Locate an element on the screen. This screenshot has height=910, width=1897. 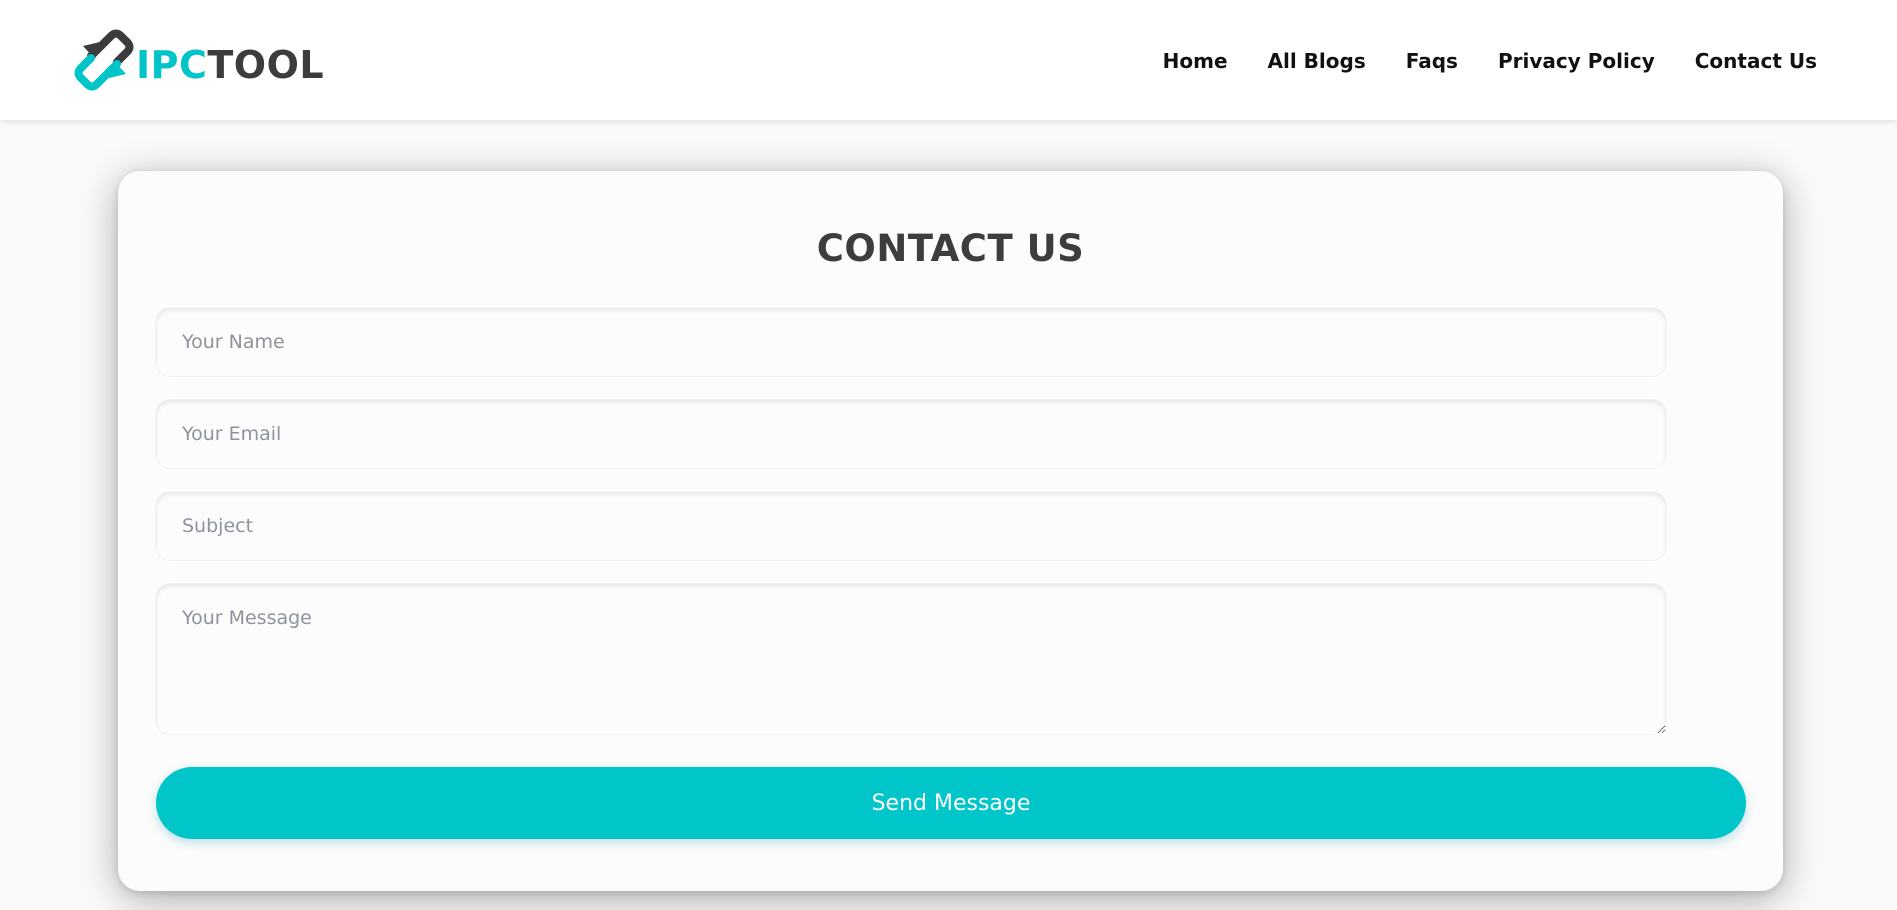
brand-name: IPCTOOL is located at coordinates (230, 65).